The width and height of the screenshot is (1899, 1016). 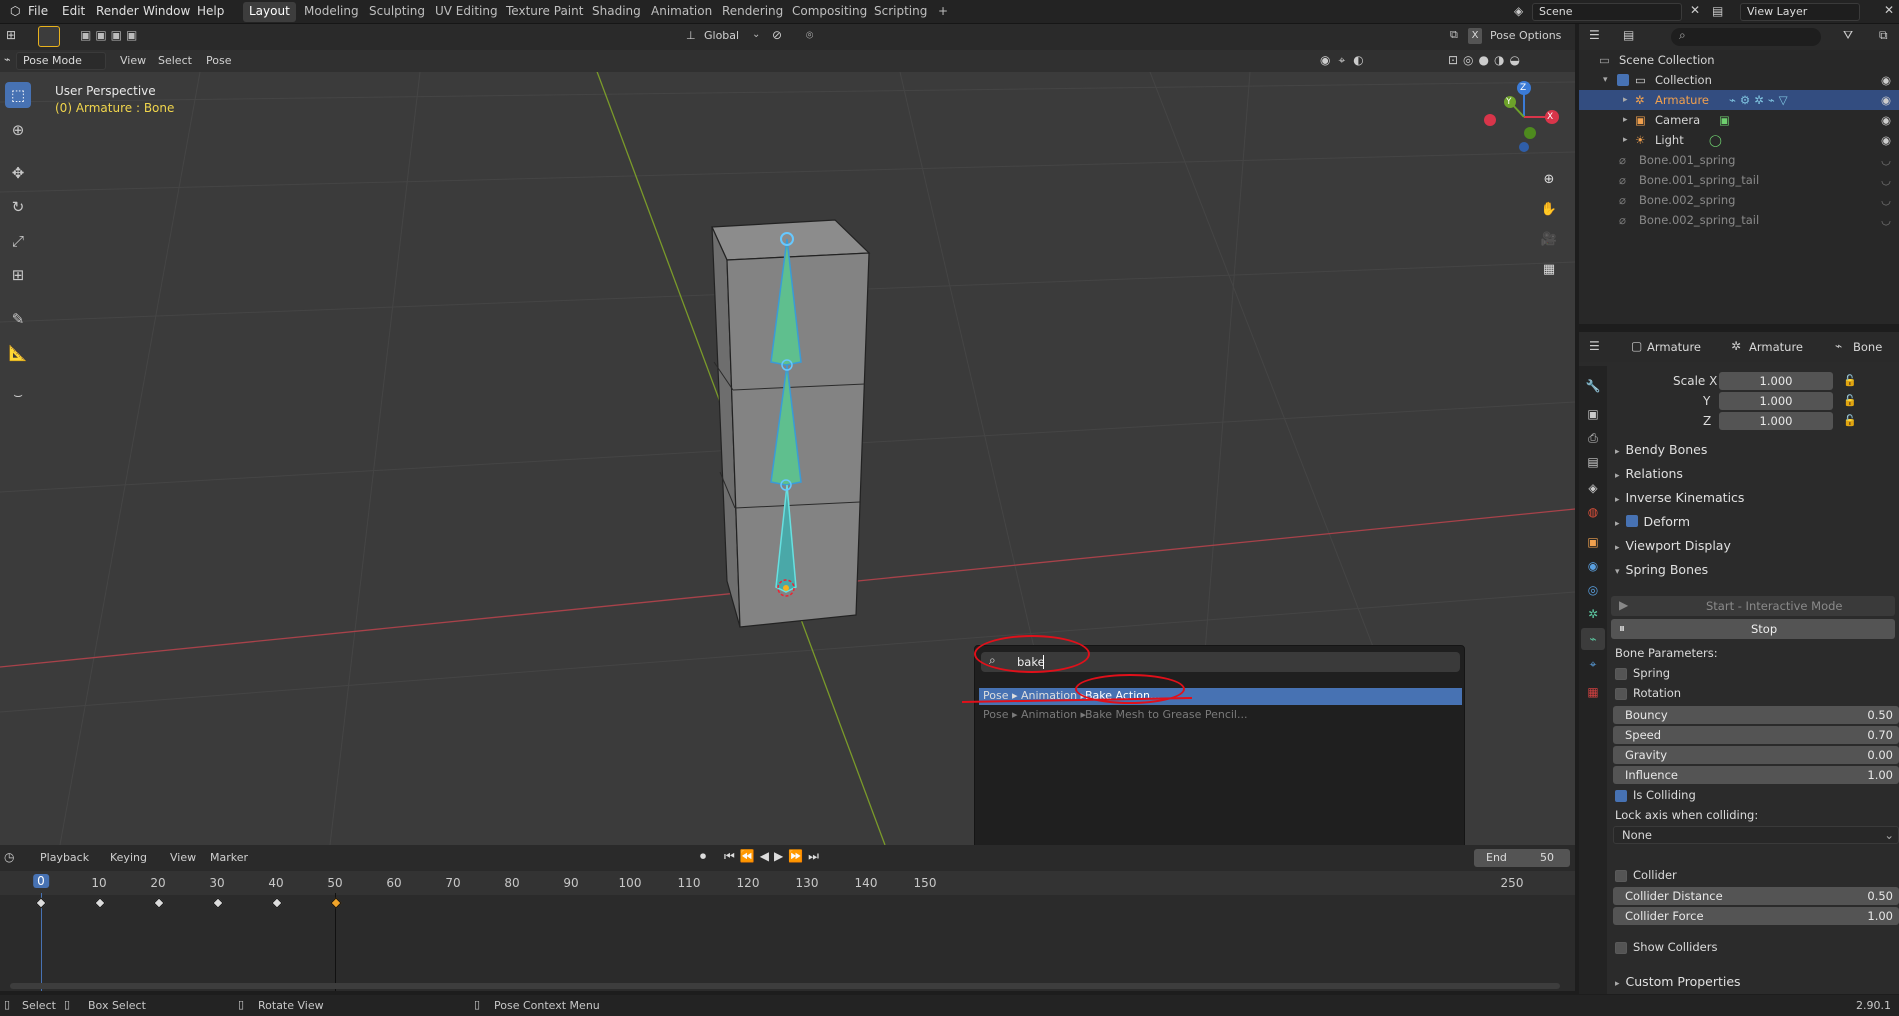 What do you see at coordinates (1724, 120) in the screenshot?
I see `camera-data-icon: ▣` at bounding box center [1724, 120].